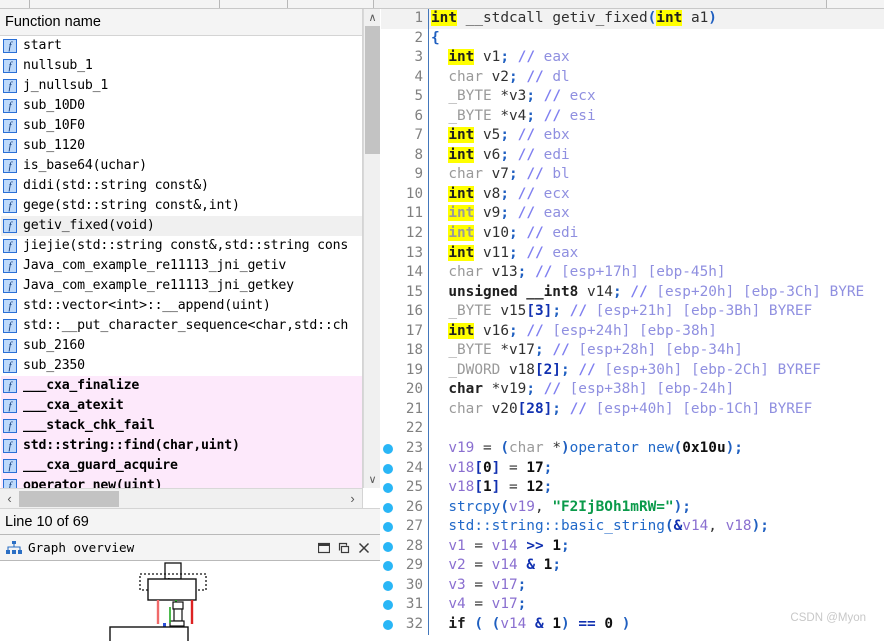 The image size is (884, 641). What do you see at coordinates (371, 248) in the screenshot?
I see `function-list-vertical-scrollbar: ∧ ∨` at bounding box center [371, 248].